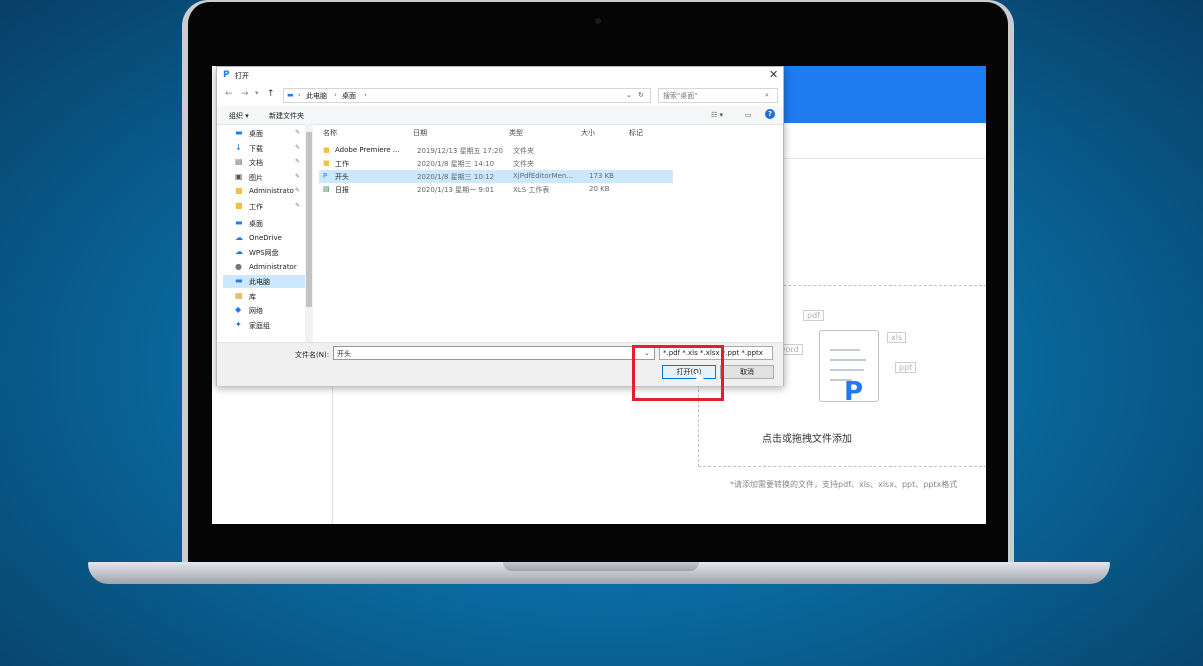 The image size is (1203, 666). I want to click on nav-item: ✦ 家庭组, so click(264, 325).